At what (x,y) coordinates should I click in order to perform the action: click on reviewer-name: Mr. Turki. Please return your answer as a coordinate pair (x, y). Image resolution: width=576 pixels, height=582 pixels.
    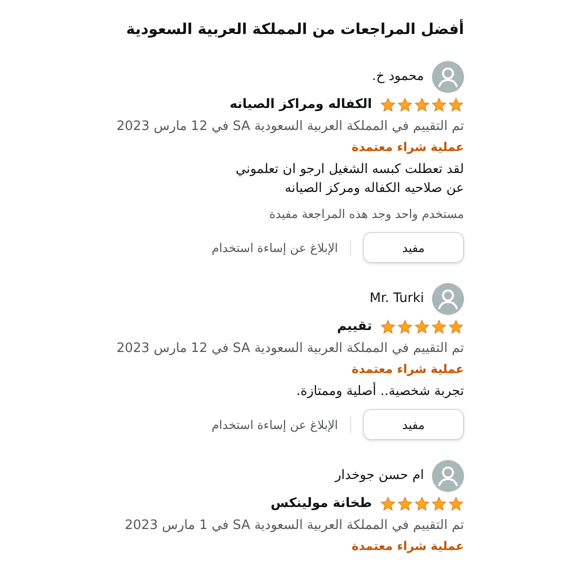
    Looking at the image, I should click on (397, 299).